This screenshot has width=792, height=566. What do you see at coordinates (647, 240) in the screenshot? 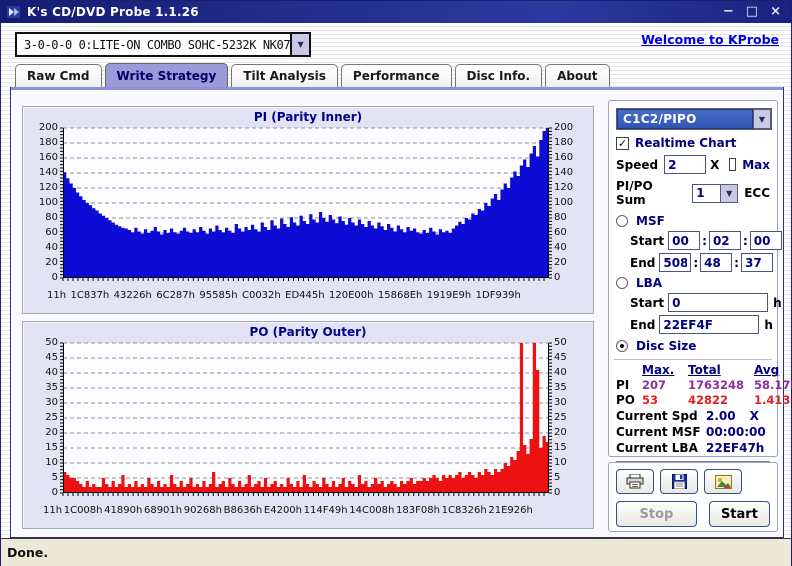
I see `msf-start-label: Start` at bounding box center [647, 240].